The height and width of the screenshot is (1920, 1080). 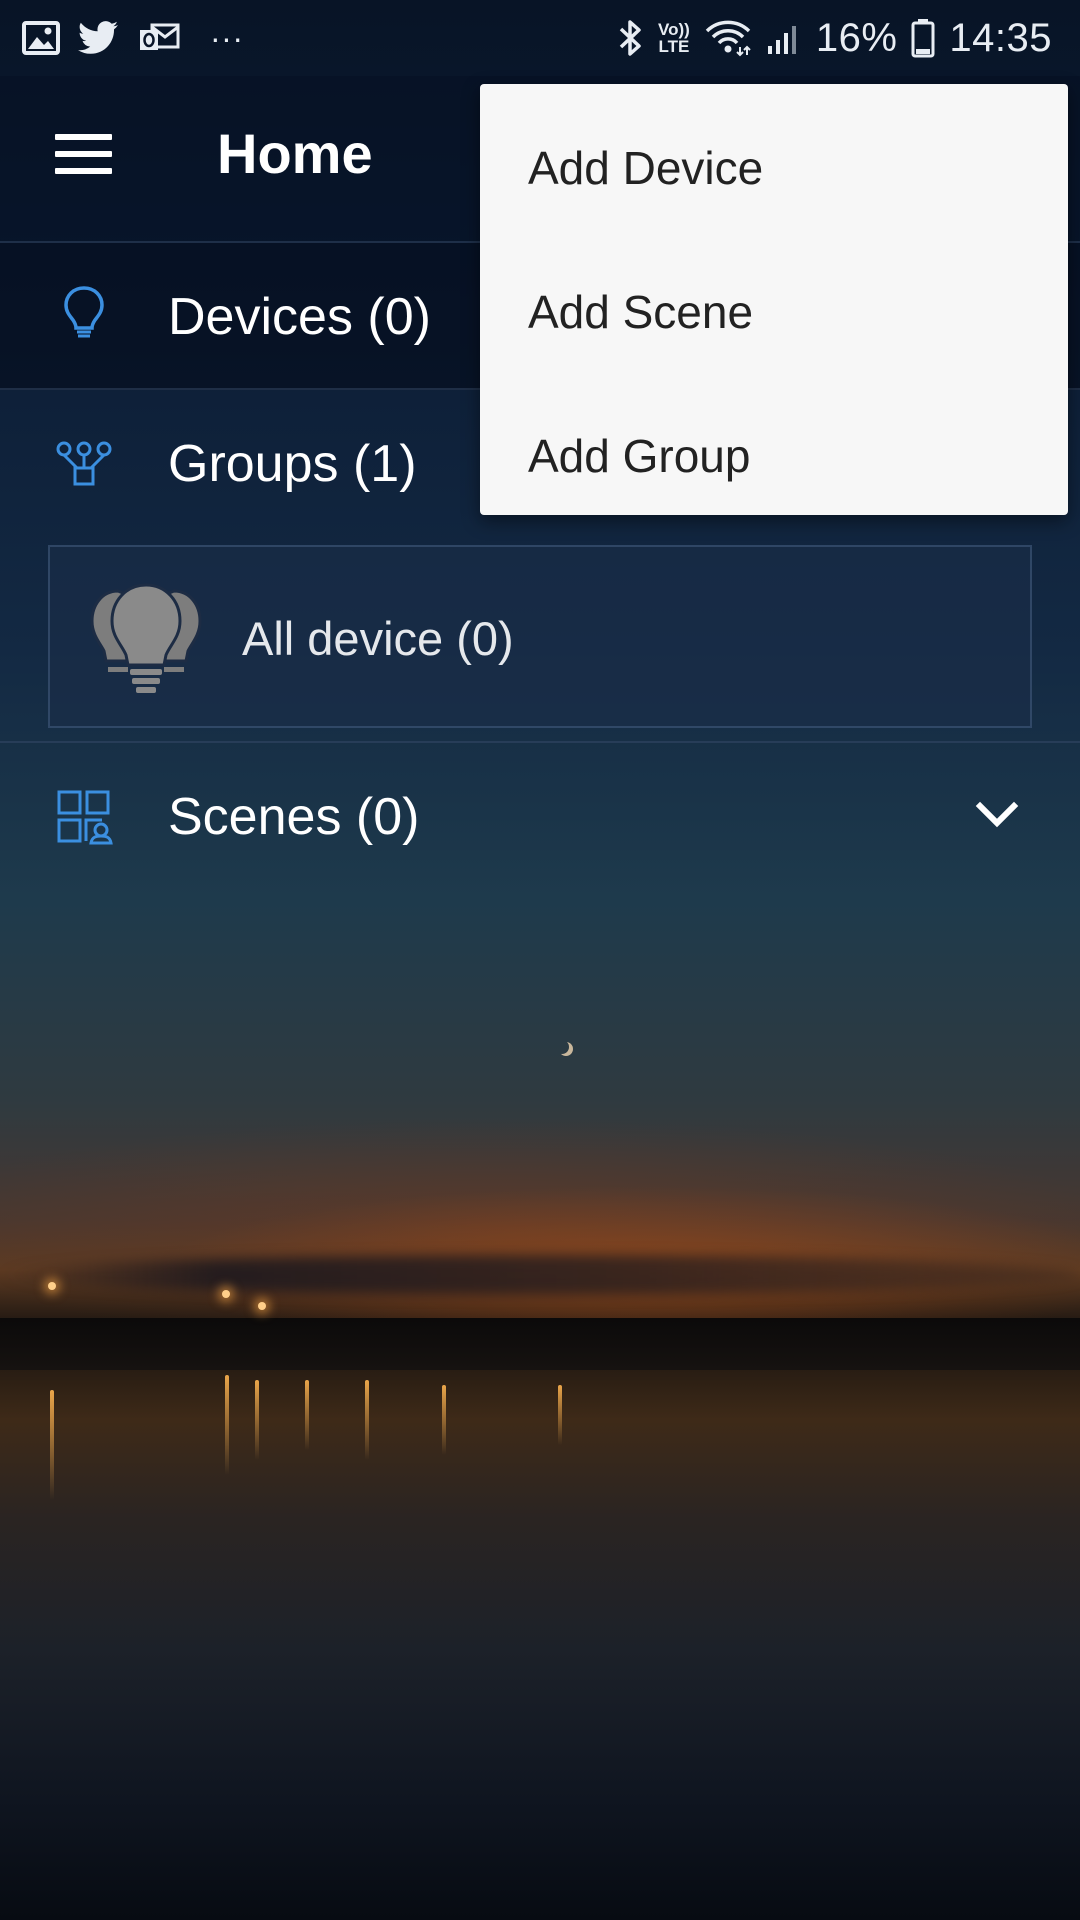 I want to click on scenes-label: Scenes (0), so click(x=294, y=817).